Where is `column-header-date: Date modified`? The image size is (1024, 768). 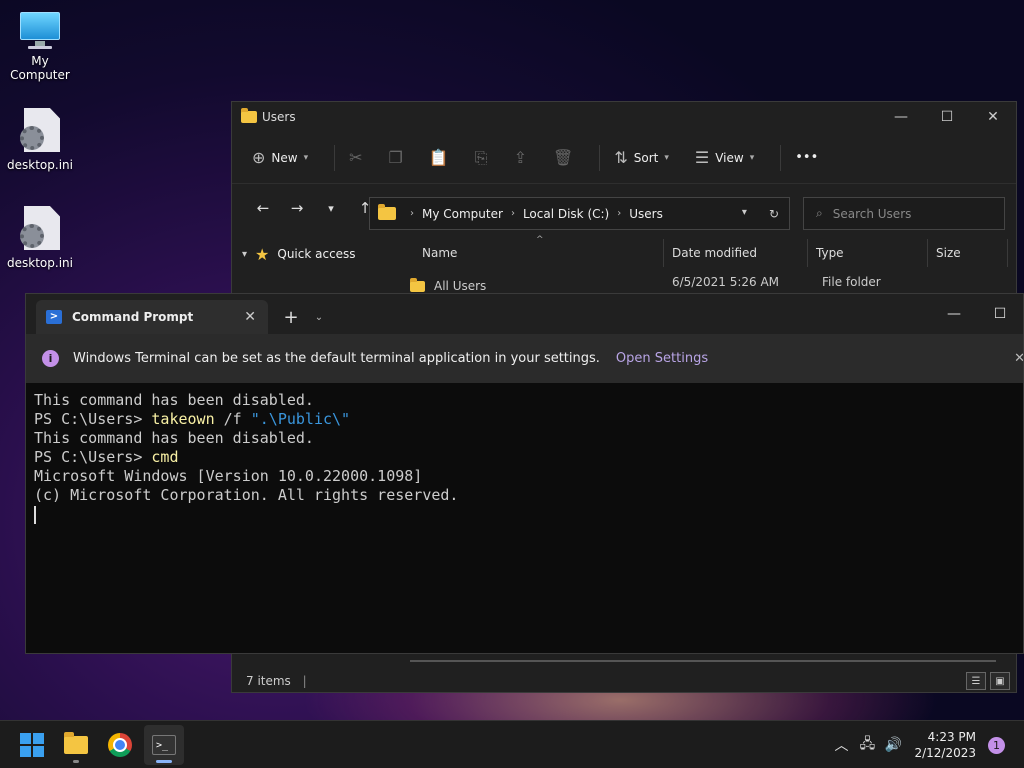
column-header-date: Date modified is located at coordinates (736, 253).